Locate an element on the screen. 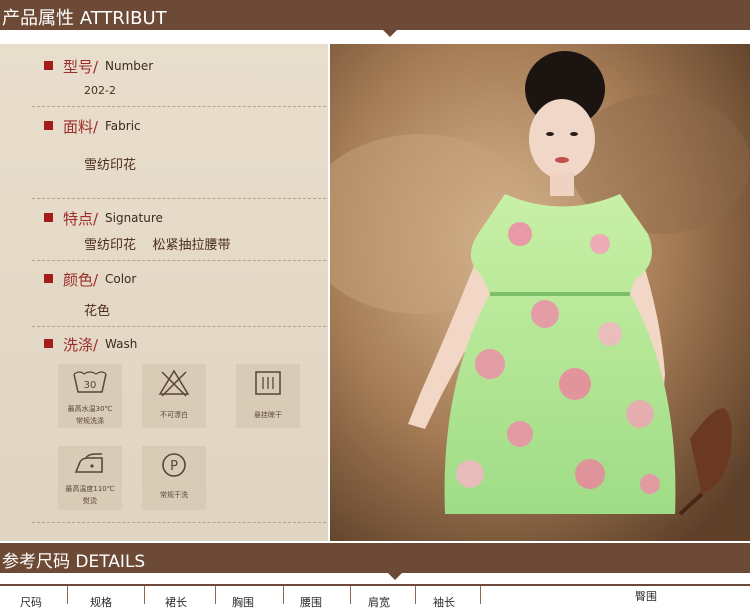 The image size is (750, 610). attr-fabric-value: 雪纺印花 is located at coordinates (110, 165).